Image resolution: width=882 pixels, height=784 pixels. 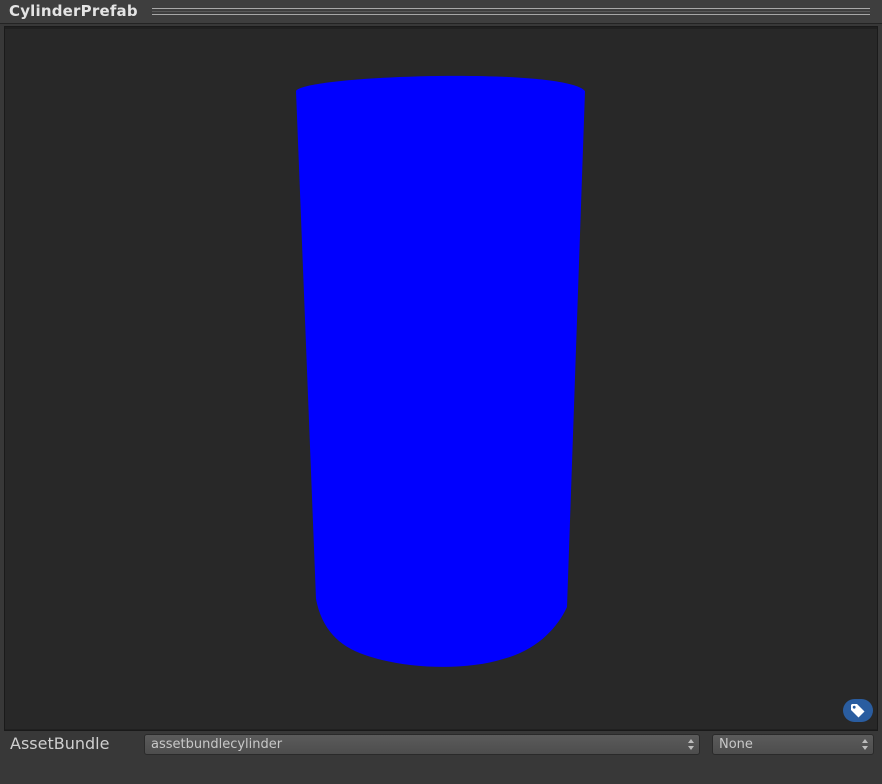 I want to click on preview-titlebar: CylinderPrefab, so click(x=441, y=12).